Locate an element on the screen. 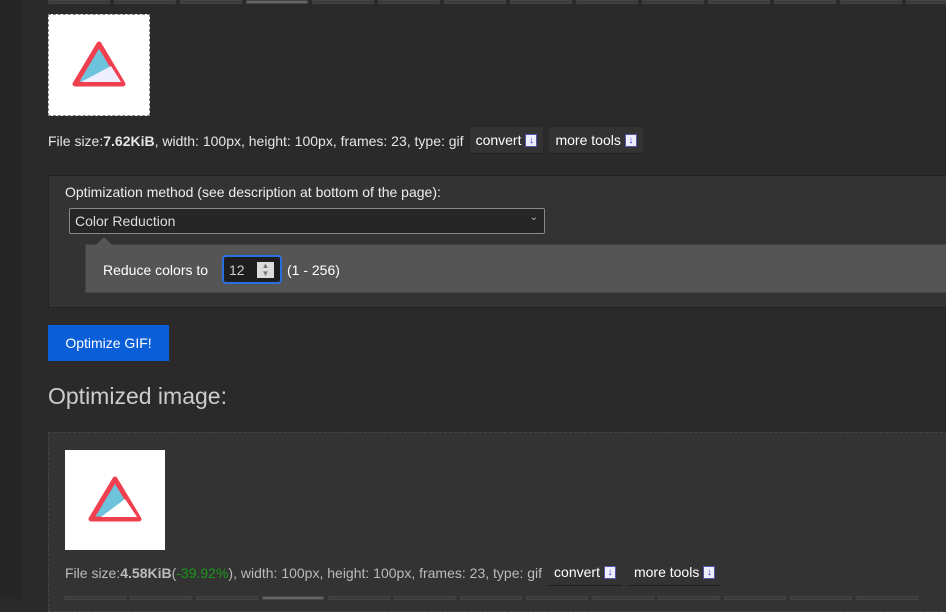 The image size is (946, 612). optimized-image-heading: Optimized image: is located at coordinates (137, 396).